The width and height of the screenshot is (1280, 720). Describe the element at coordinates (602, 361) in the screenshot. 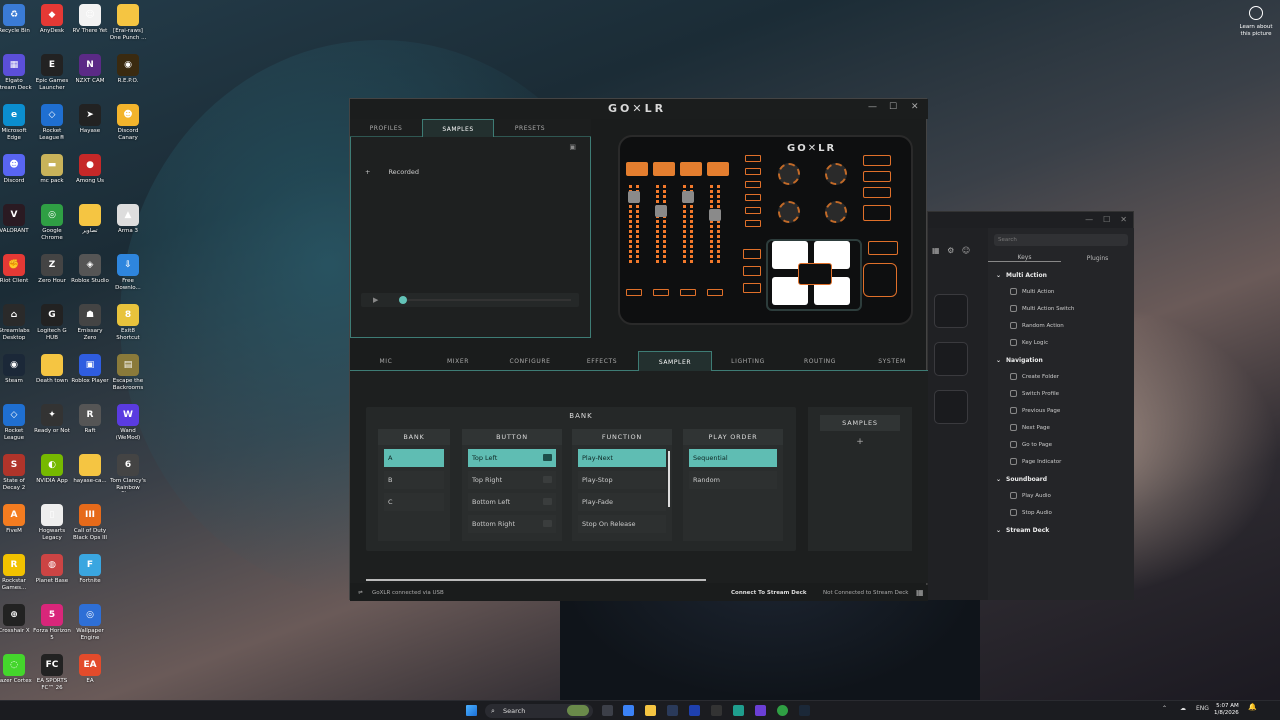

I see `tab-effects: EFFECTS` at that location.